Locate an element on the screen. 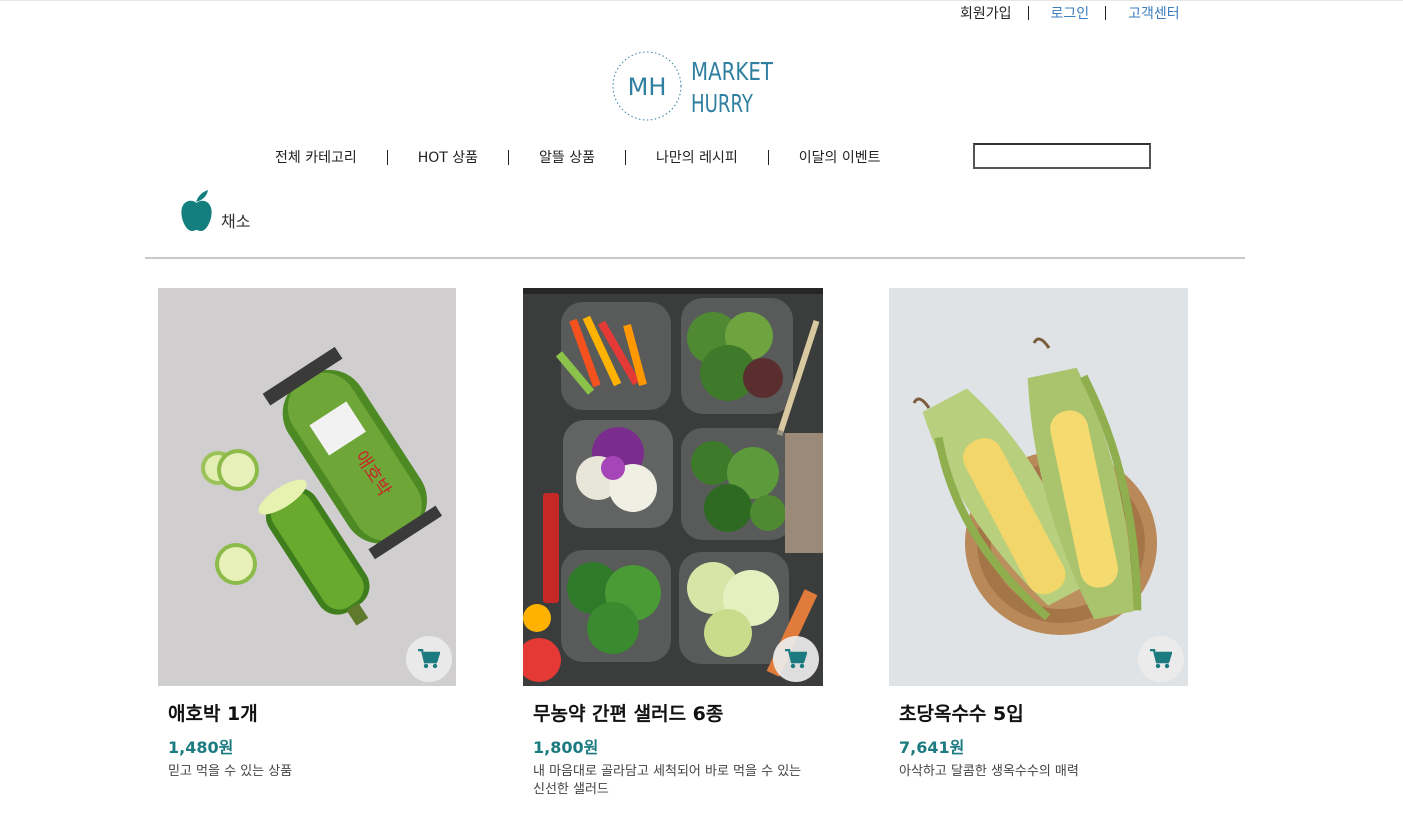 This screenshot has height=834, width=1403. product-name: 애호박 1개 is located at coordinates (313, 712).